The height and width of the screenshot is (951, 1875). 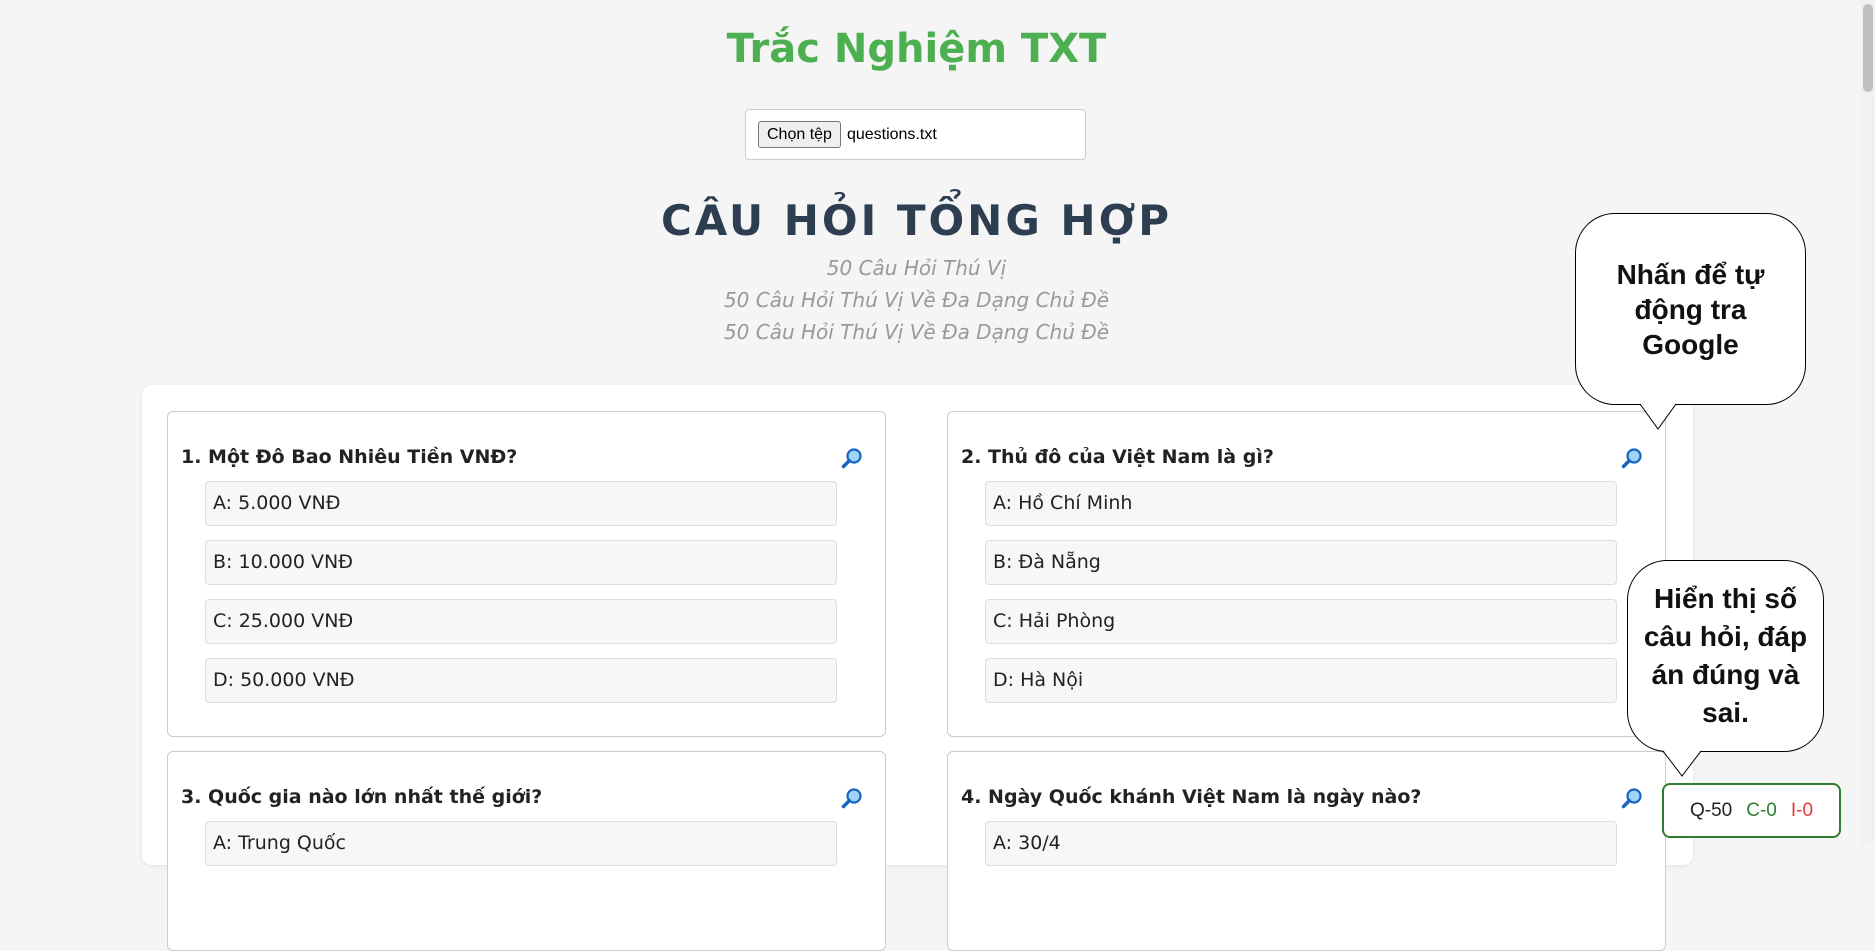 I want to click on answer-option: B: Đà Nẵng, so click(x=1301, y=562).